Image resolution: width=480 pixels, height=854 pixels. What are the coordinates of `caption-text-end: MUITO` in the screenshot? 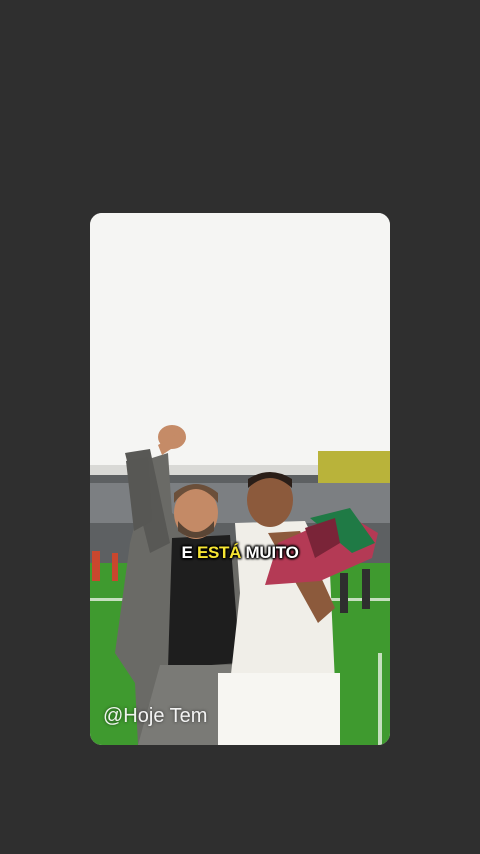 It's located at (270, 552).